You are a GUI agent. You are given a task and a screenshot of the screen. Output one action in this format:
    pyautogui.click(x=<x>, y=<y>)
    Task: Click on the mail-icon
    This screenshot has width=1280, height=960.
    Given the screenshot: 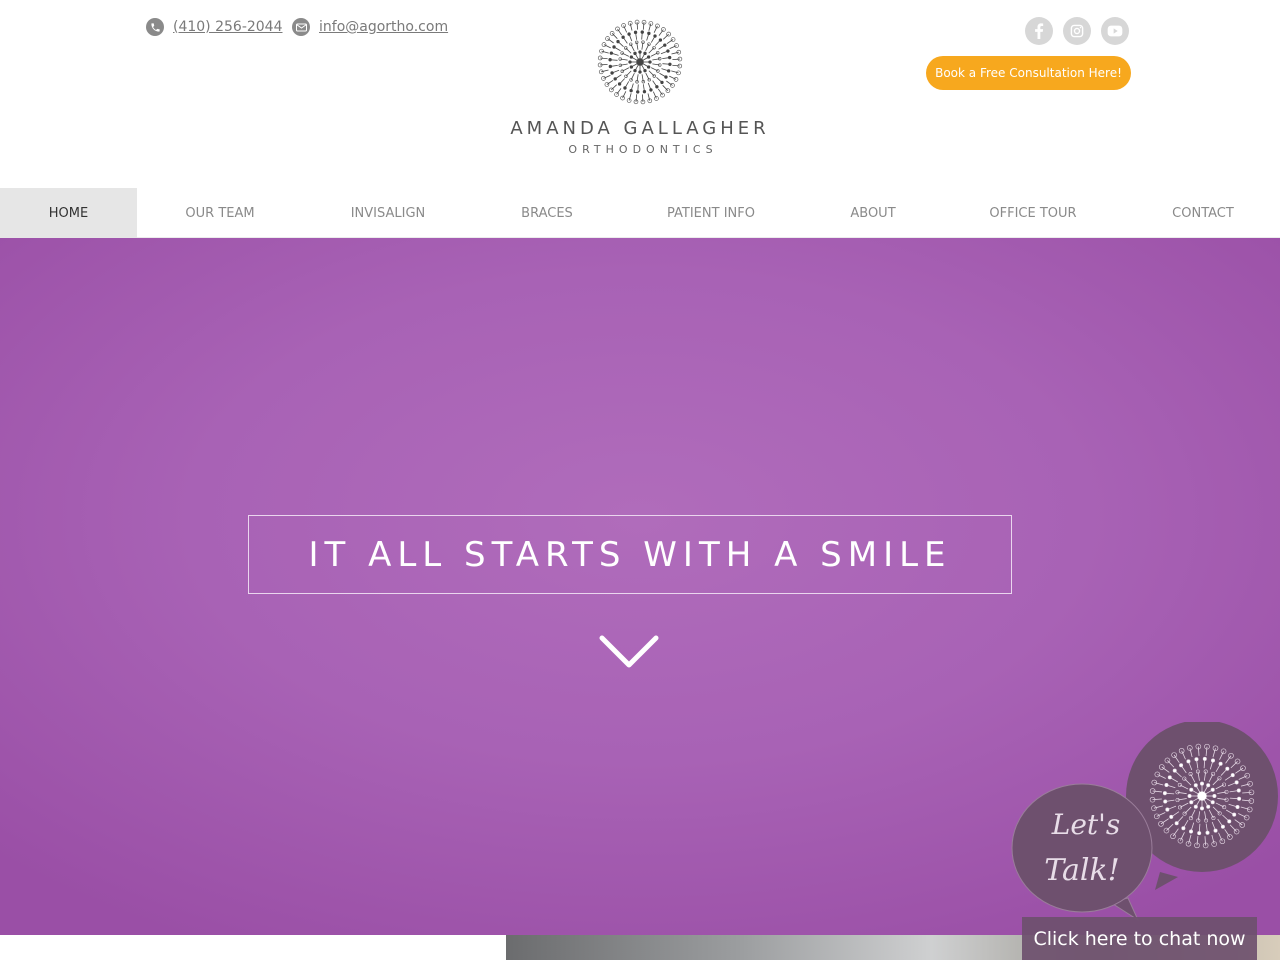 What is the action you would take?
    pyautogui.click(x=301, y=27)
    